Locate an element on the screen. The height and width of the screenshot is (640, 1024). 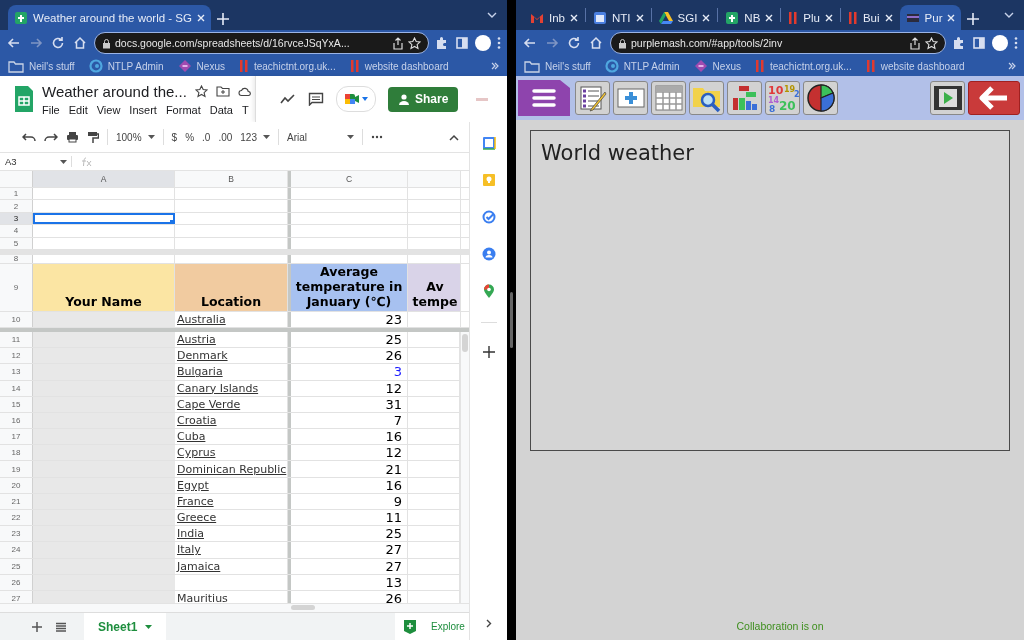
number-label: 14 is located at coordinates (773, 100).